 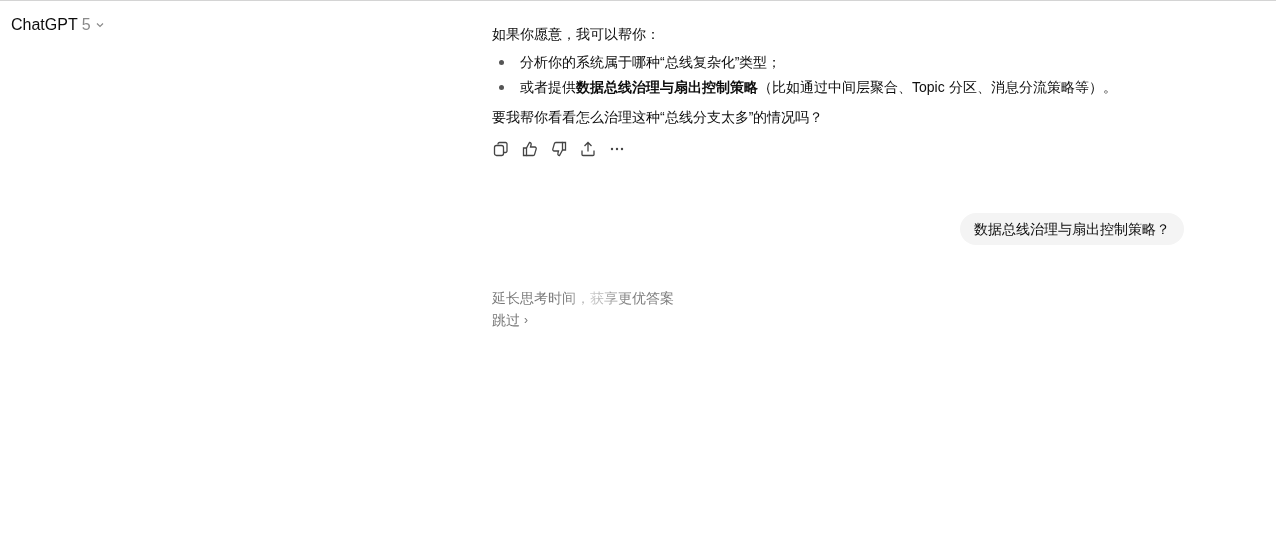 What do you see at coordinates (559, 149) in the screenshot?
I see `thumbs-down-icon` at bounding box center [559, 149].